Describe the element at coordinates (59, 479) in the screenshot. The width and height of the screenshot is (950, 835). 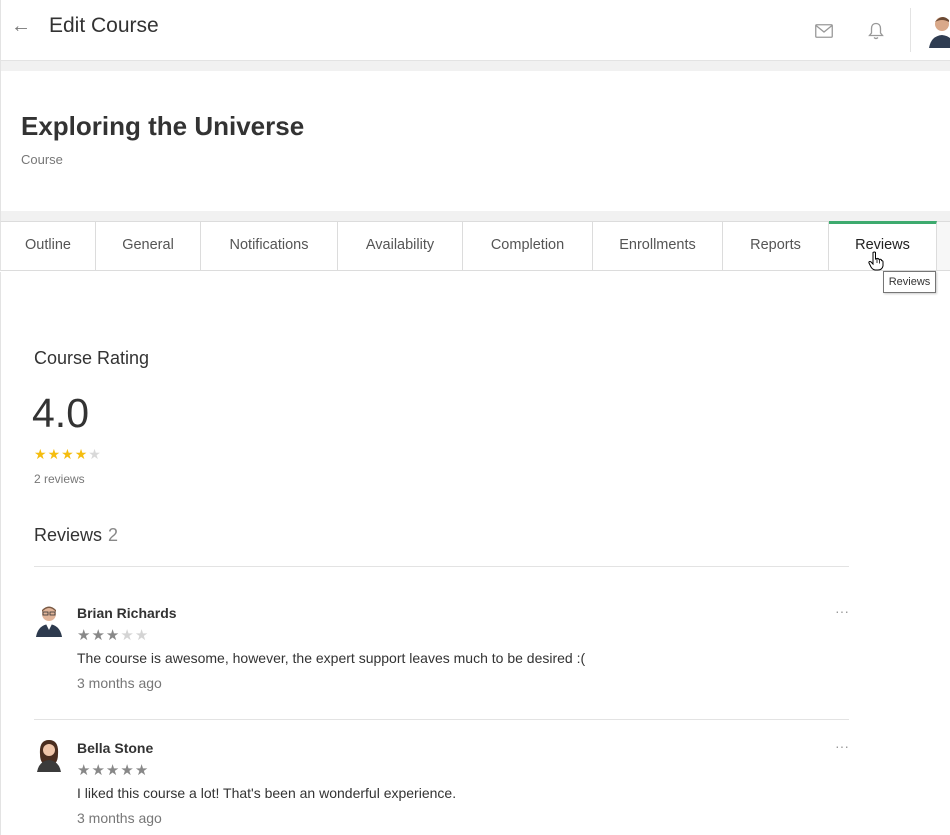
I see `review-count: 2 reviews` at that location.